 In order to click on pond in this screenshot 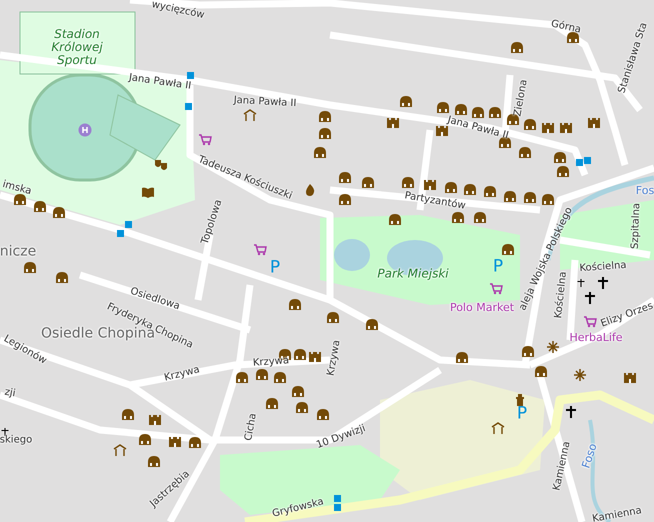, I will do `click(352, 255)`.